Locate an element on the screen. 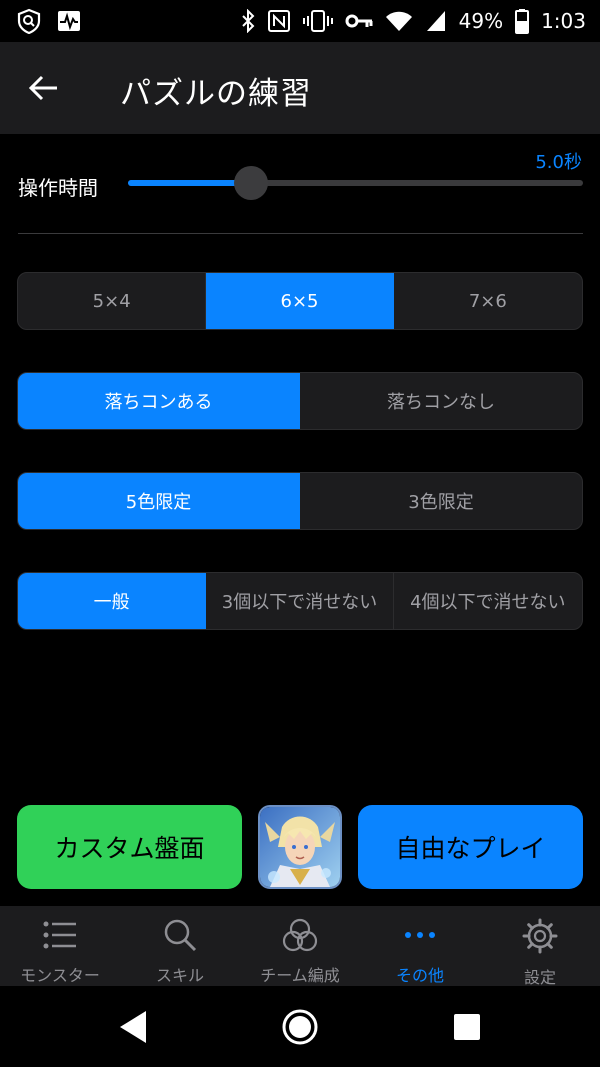  tab-label: その他 is located at coordinates (419, 975).